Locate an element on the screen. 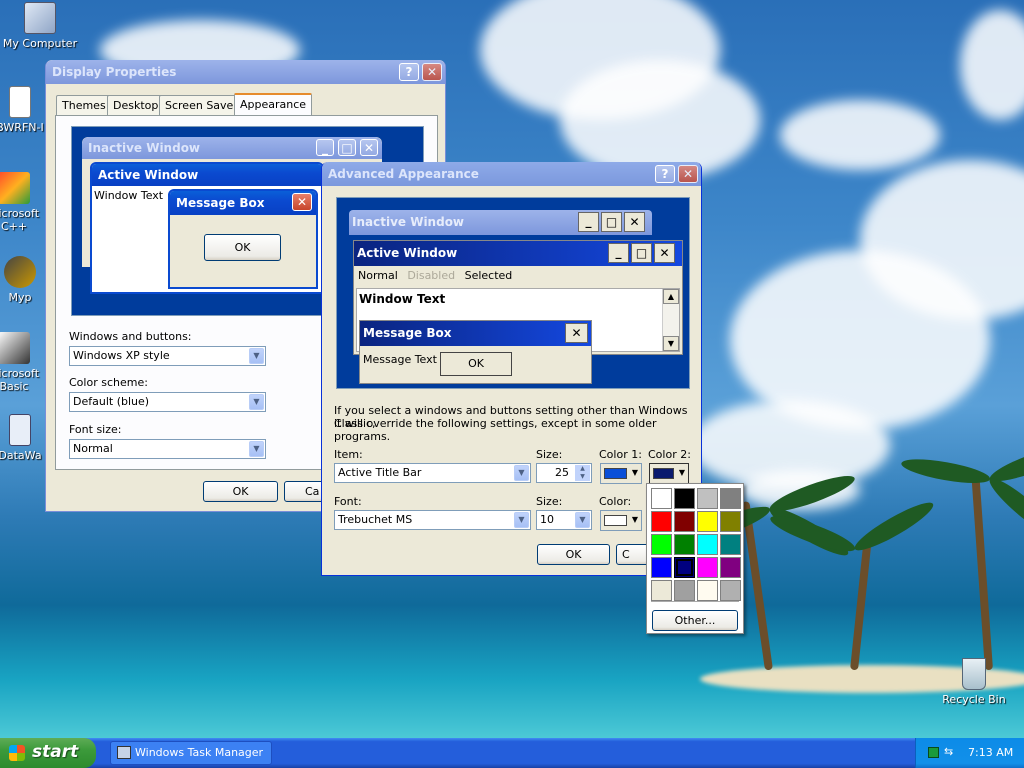 The height and width of the screenshot is (768, 1024). tab-themes: Themes is located at coordinates (84, 105).